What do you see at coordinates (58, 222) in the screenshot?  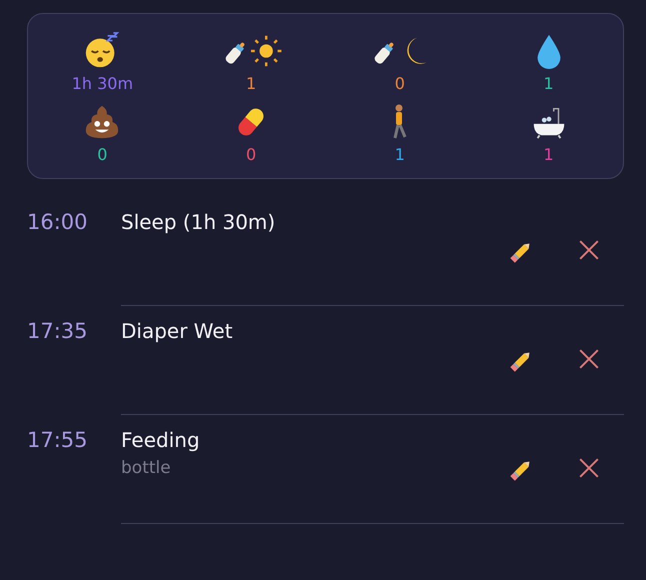 I see `entry-time: 16:00` at bounding box center [58, 222].